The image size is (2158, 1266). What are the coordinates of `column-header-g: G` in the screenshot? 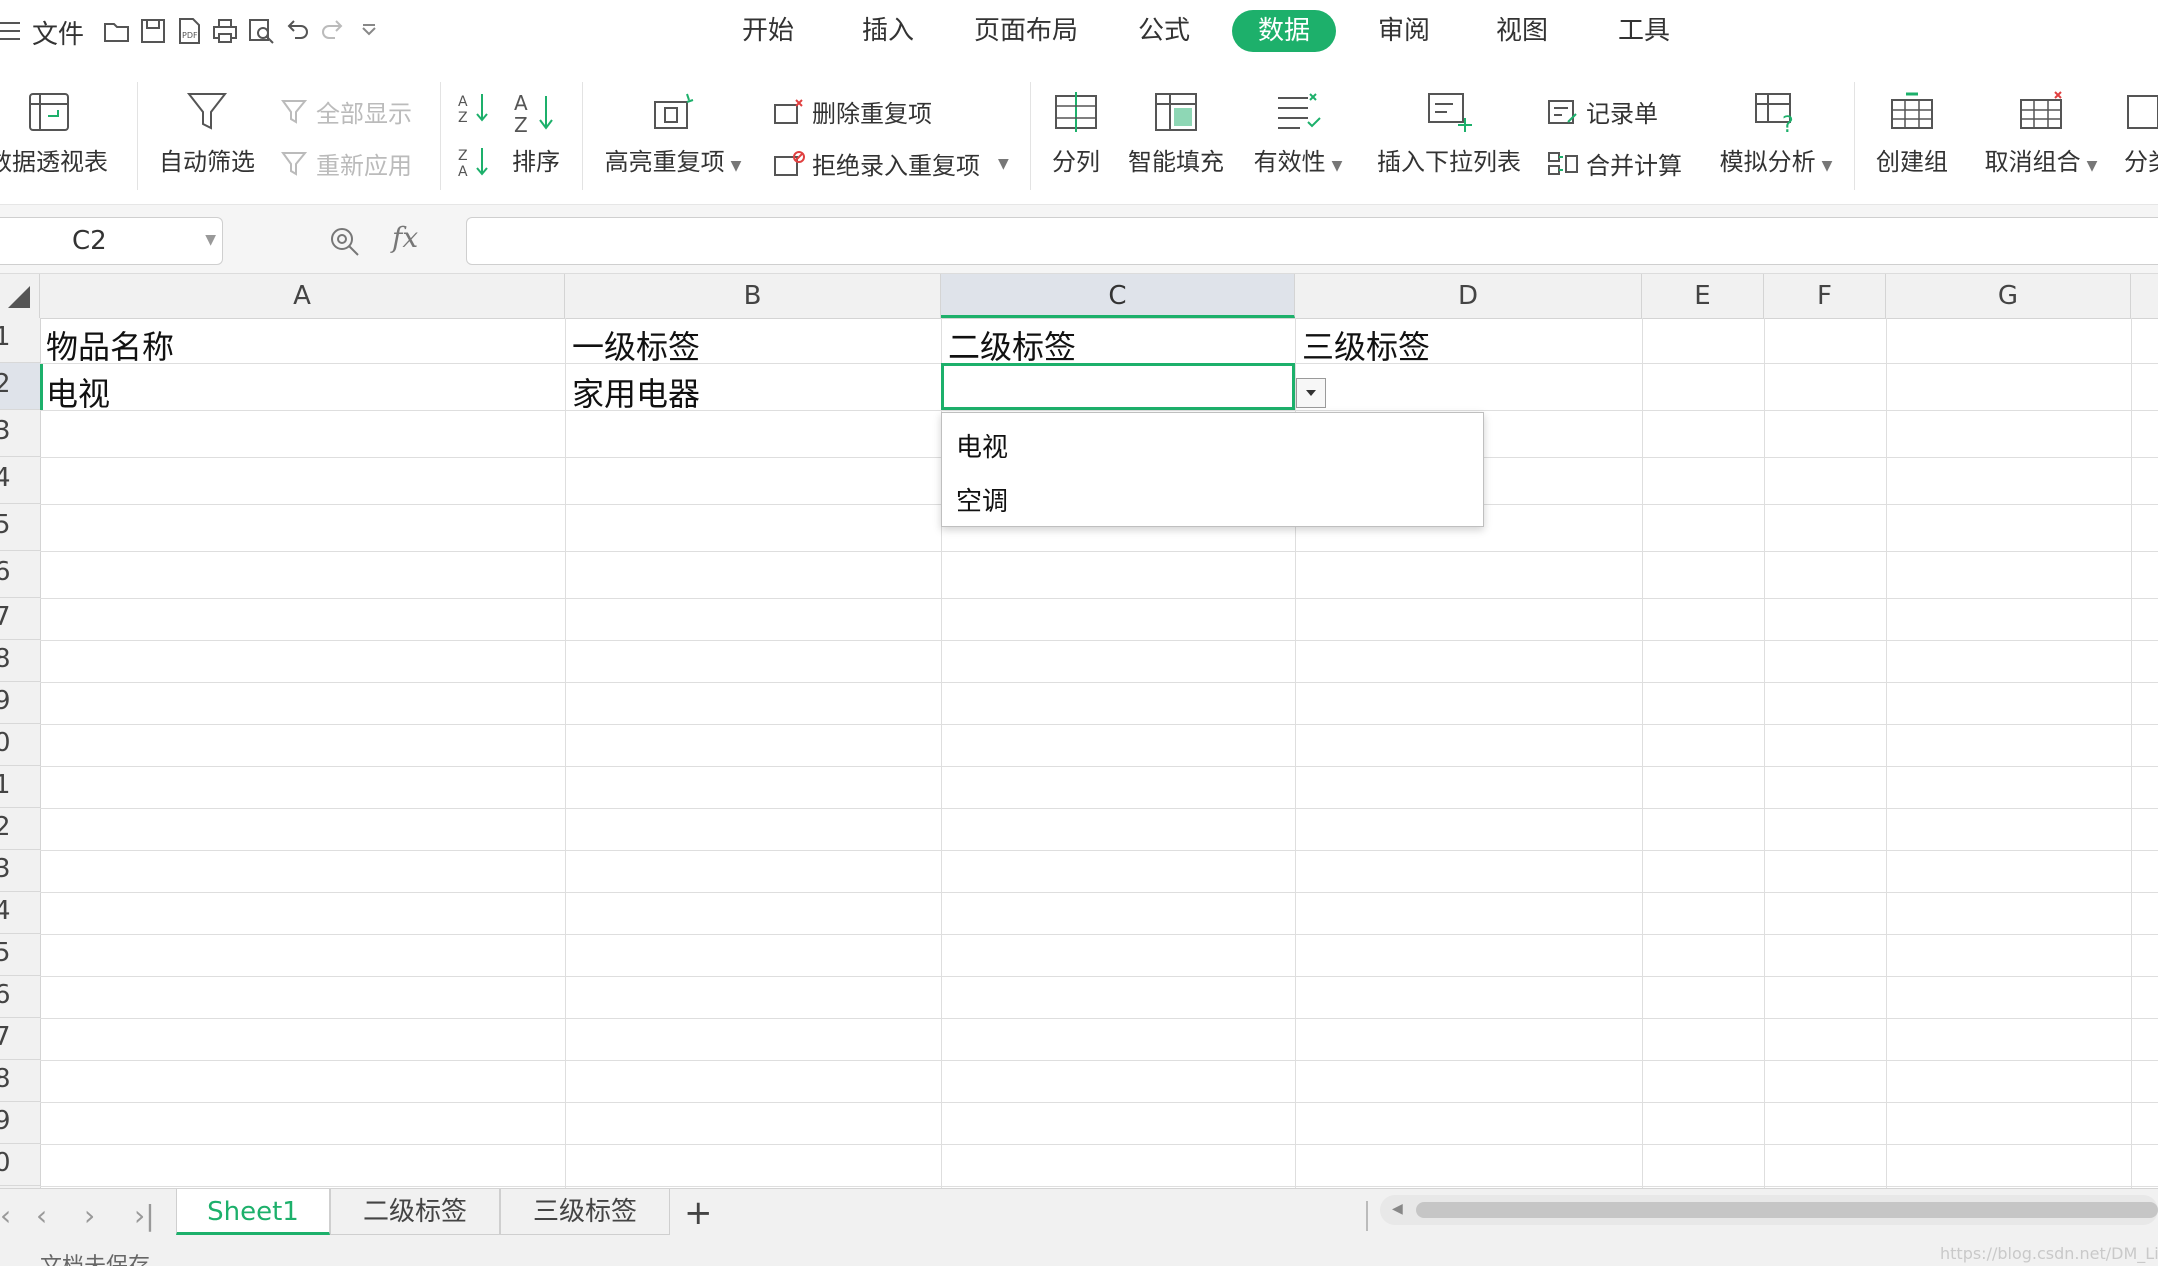 It's located at (2008, 296).